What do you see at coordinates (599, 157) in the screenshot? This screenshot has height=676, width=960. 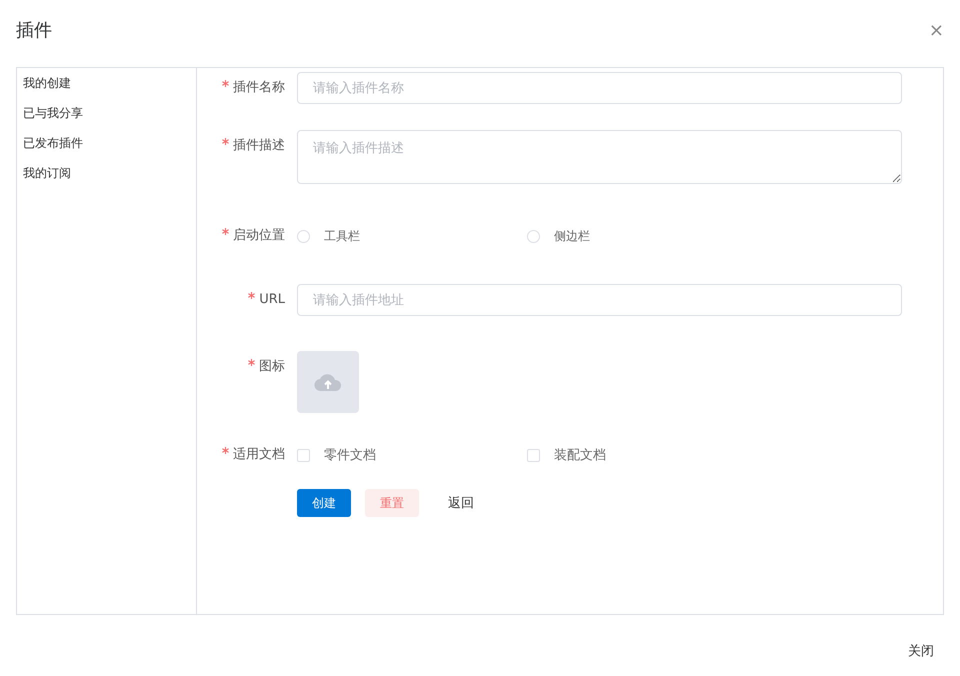 I see `text-area: 请输入插件描述` at bounding box center [599, 157].